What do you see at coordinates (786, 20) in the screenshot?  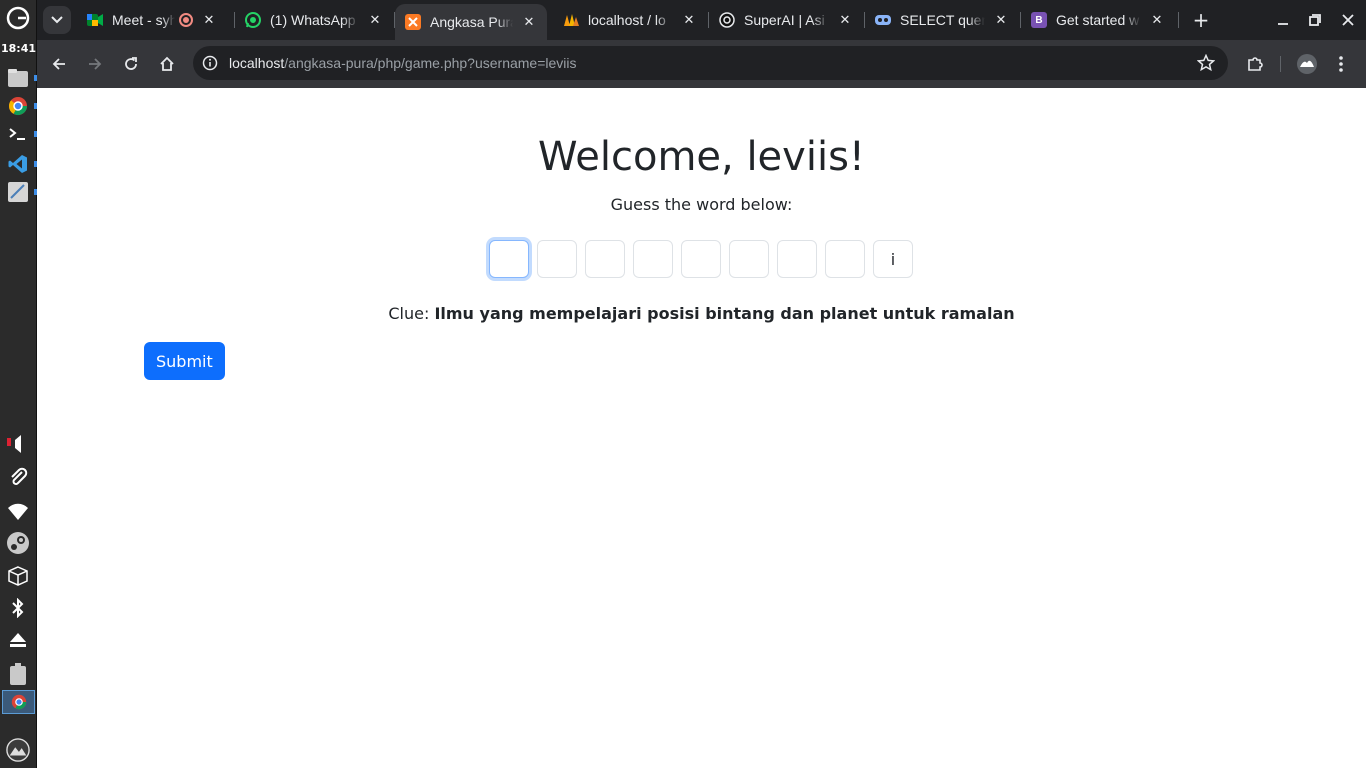 I see `tab-superai: SuperAI | Asi ✕` at bounding box center [786, 20].